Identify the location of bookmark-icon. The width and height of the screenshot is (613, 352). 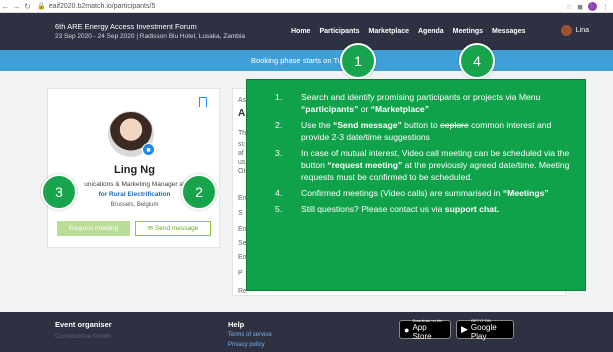
(203, 102).